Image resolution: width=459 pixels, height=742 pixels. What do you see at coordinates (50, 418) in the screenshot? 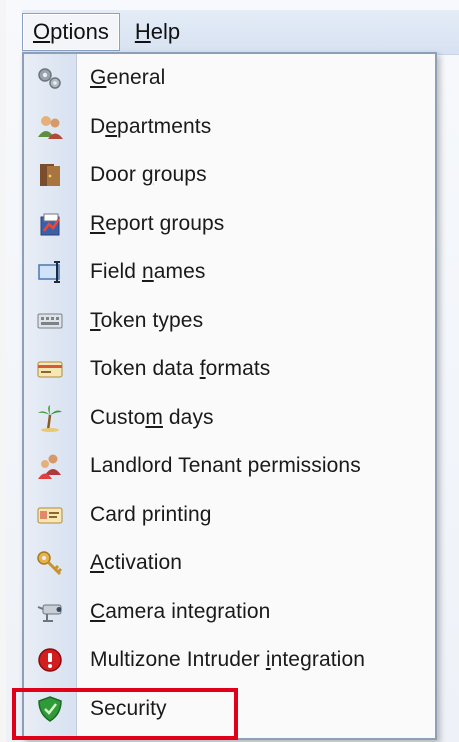
I see `palm-tree-icon` at bounding box center [50, 418].